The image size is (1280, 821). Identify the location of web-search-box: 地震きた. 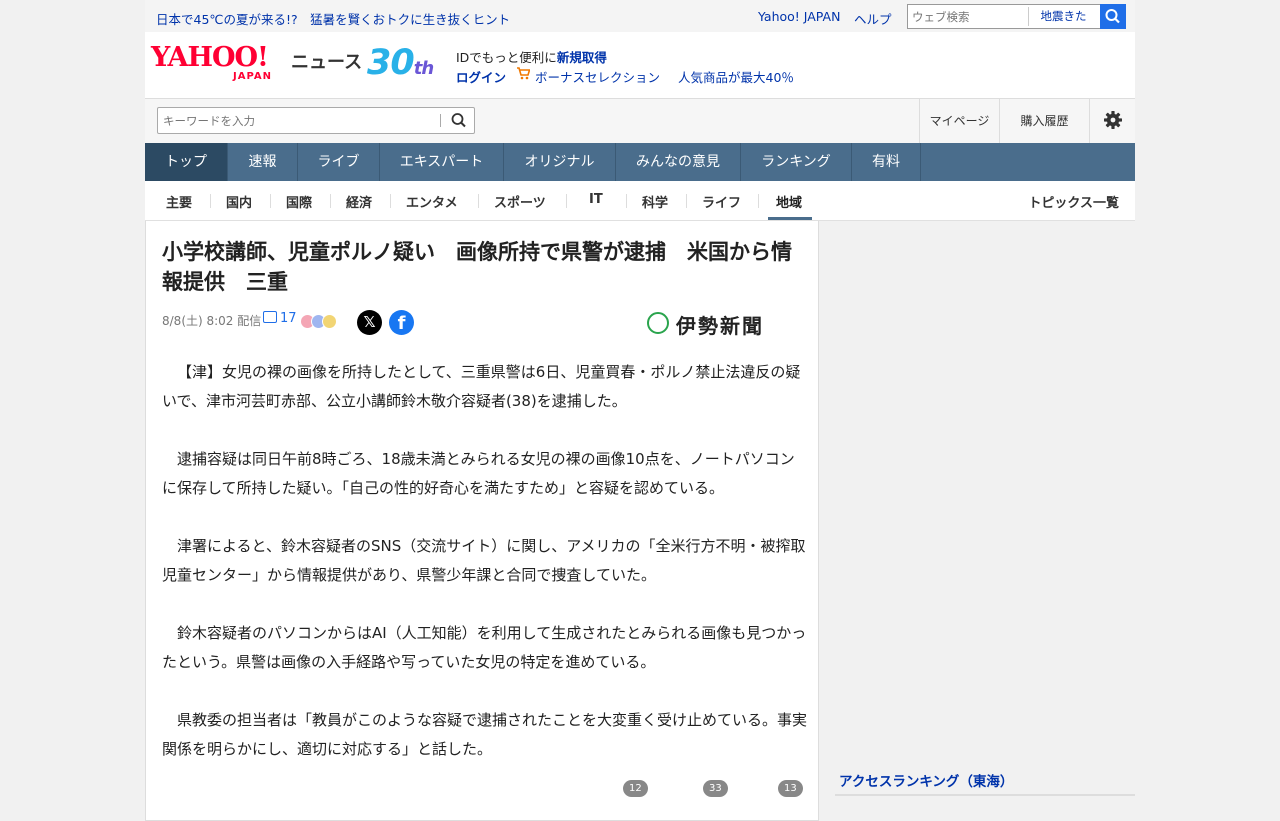
(1016, 16).